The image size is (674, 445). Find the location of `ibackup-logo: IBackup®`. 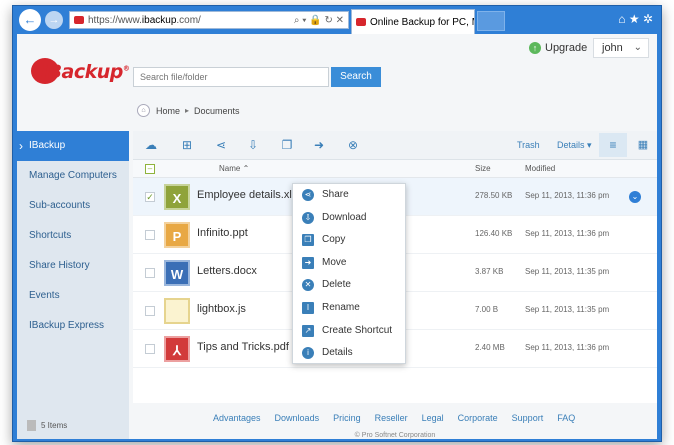

ibackup-logo: IBackup® is located at coordinates (80, 71).